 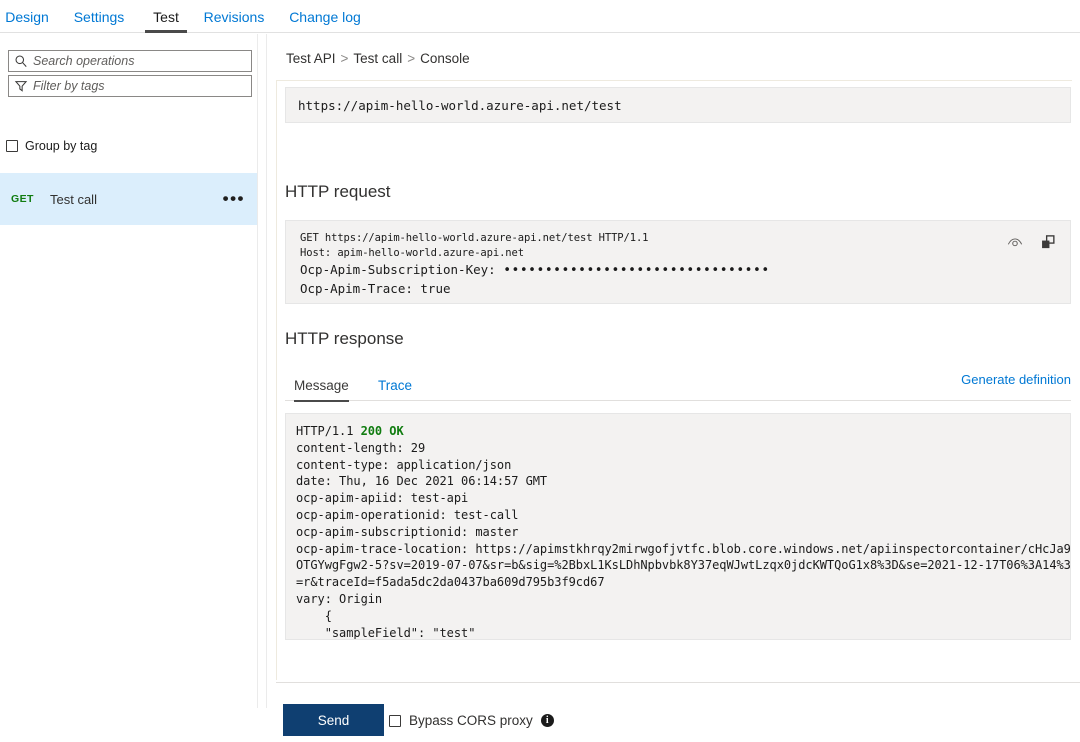 What do you see at coordinates (678, 712) in the screenshot?
I see `console-action-bar: Send Bypass CORS proxy i` at bounding box center [678, 712].